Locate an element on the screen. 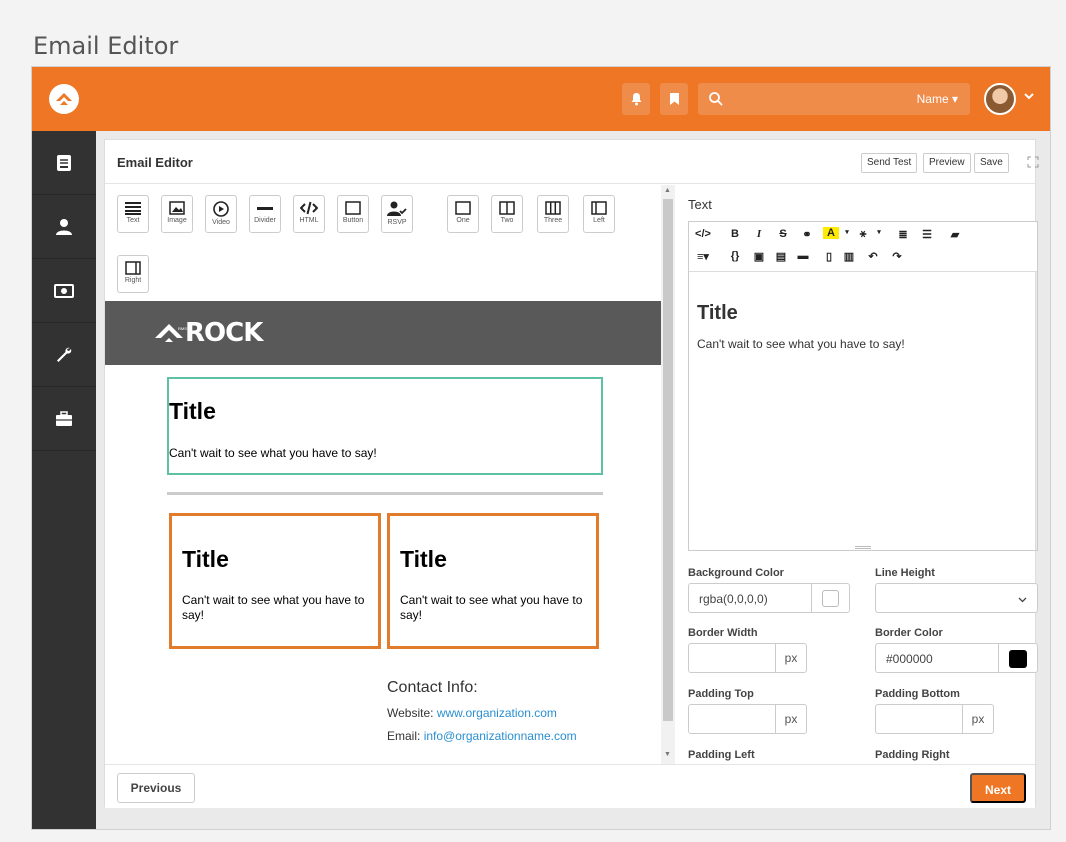  scroll-down-arrow-icon: ▼ is located at coordinates (667, 754).